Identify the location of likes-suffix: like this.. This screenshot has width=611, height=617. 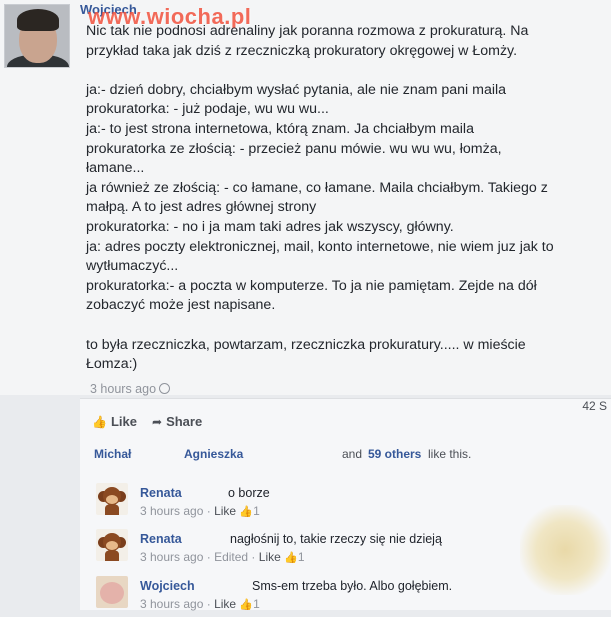
(450, 454).